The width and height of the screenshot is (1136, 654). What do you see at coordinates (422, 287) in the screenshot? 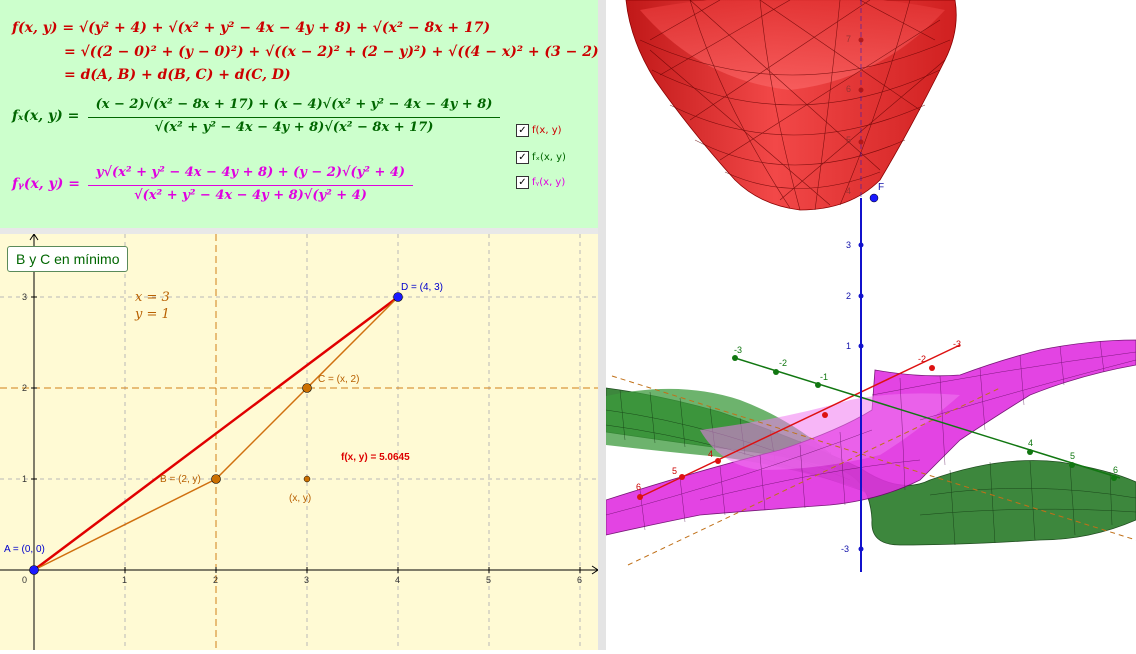
I see `label-point-D: D = (4, 3)` at bounding box center [422, 287].